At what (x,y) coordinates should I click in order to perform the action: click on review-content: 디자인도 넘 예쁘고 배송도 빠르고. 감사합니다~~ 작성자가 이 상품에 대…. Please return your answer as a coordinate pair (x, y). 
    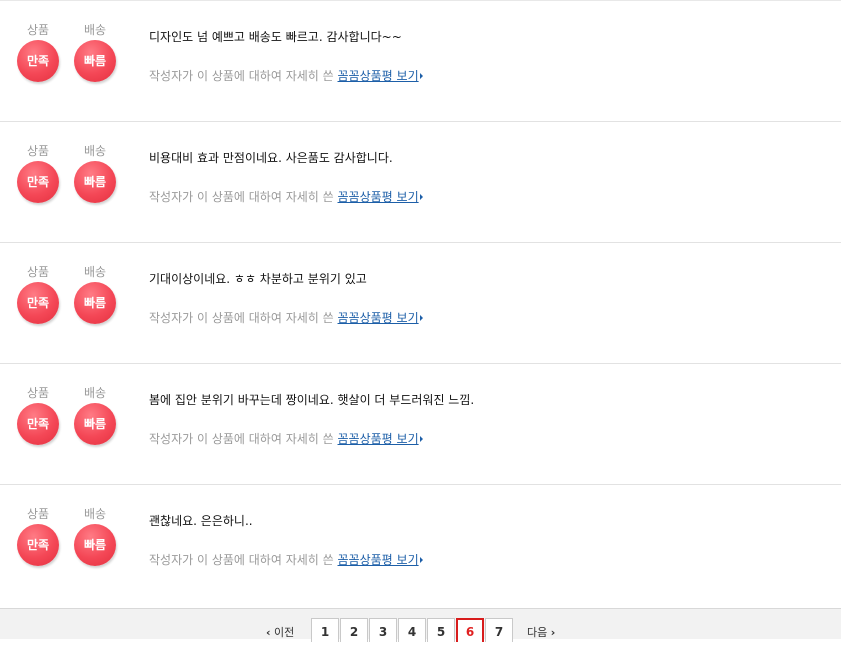
    Looking at the image, I should click on (490, 56).